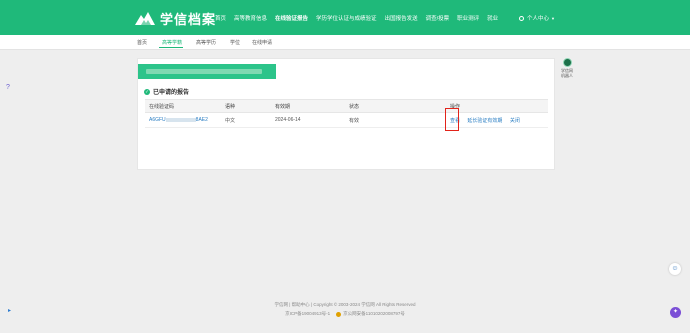 The height and width of the screenshot is (333, 690). What do you see at coordinates (171, 93) in the screenshot?
I see `section-title-label: 已申请的报告` at bounding box center [171, 93].